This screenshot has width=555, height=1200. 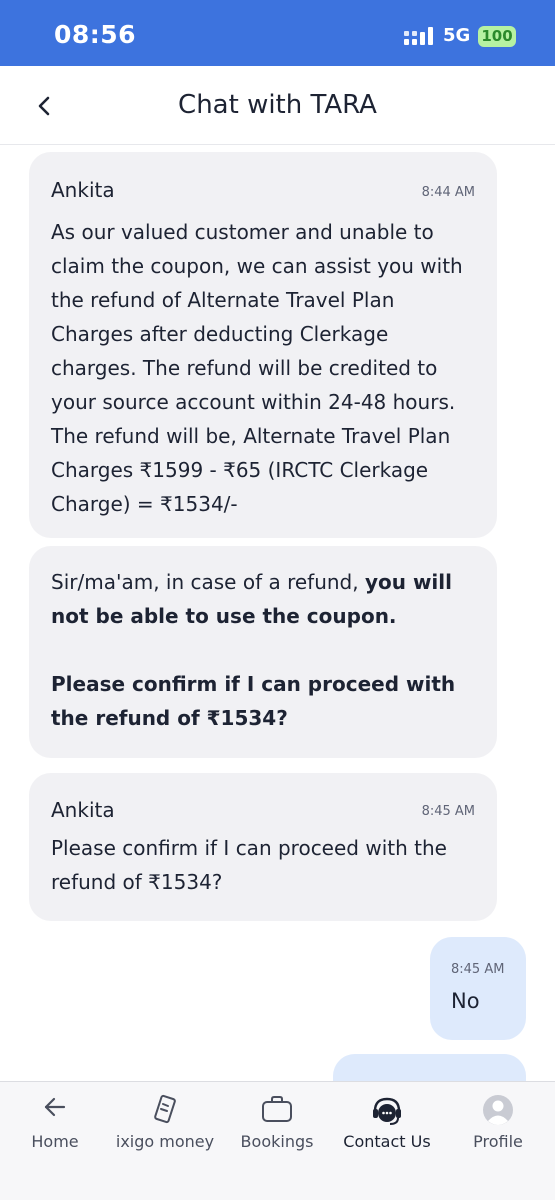 What do you see at coordinates (55, 1107) in the screenshot?
I see `arrow-left-icon` at bounding box center [55, 1107].